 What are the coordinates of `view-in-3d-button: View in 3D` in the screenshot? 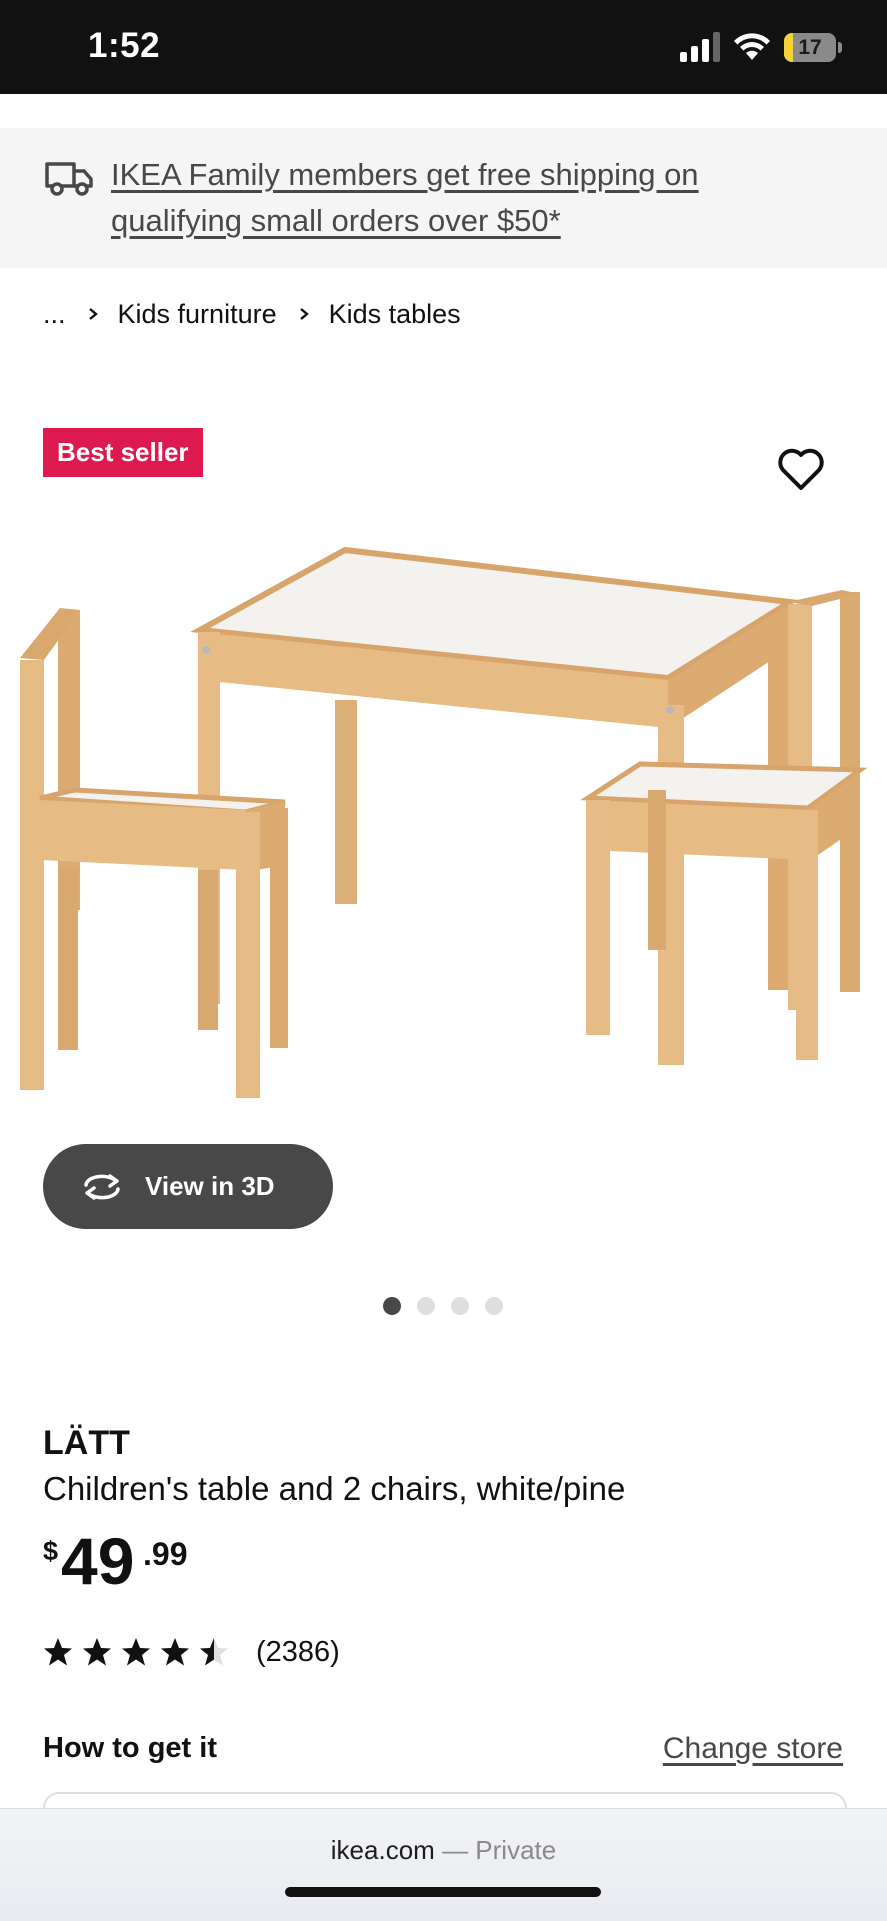 It's located at (188, 1186).